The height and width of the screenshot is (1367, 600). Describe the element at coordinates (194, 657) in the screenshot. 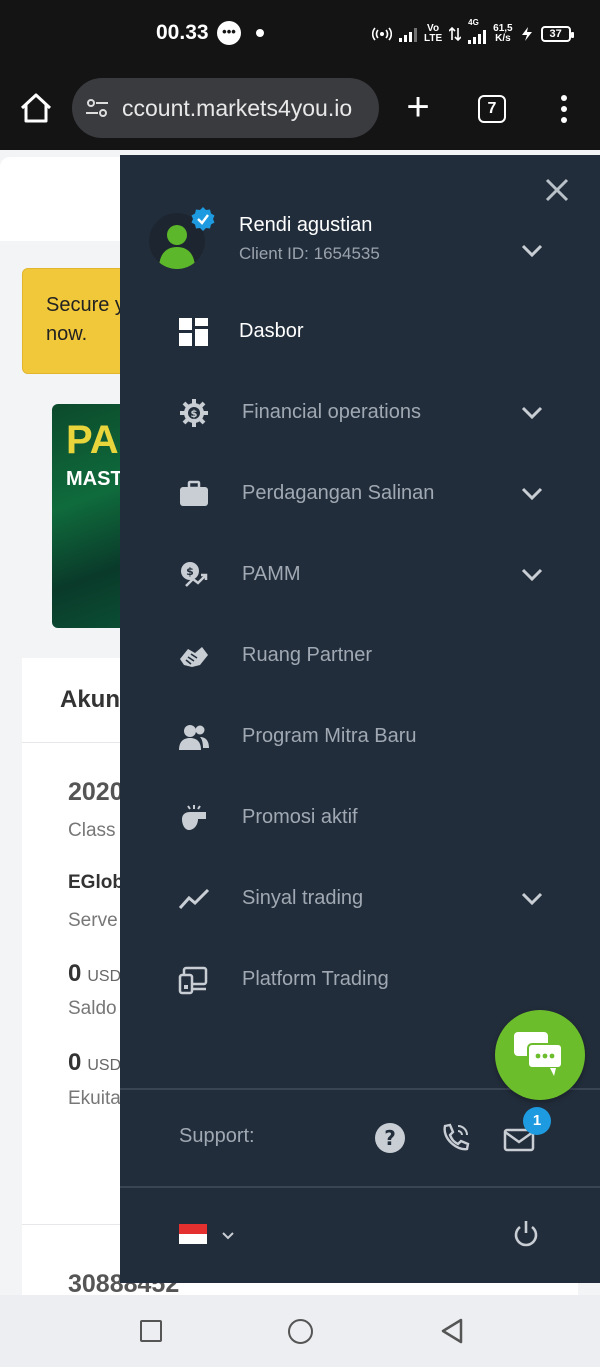

I see `handshake-icon` at that location.